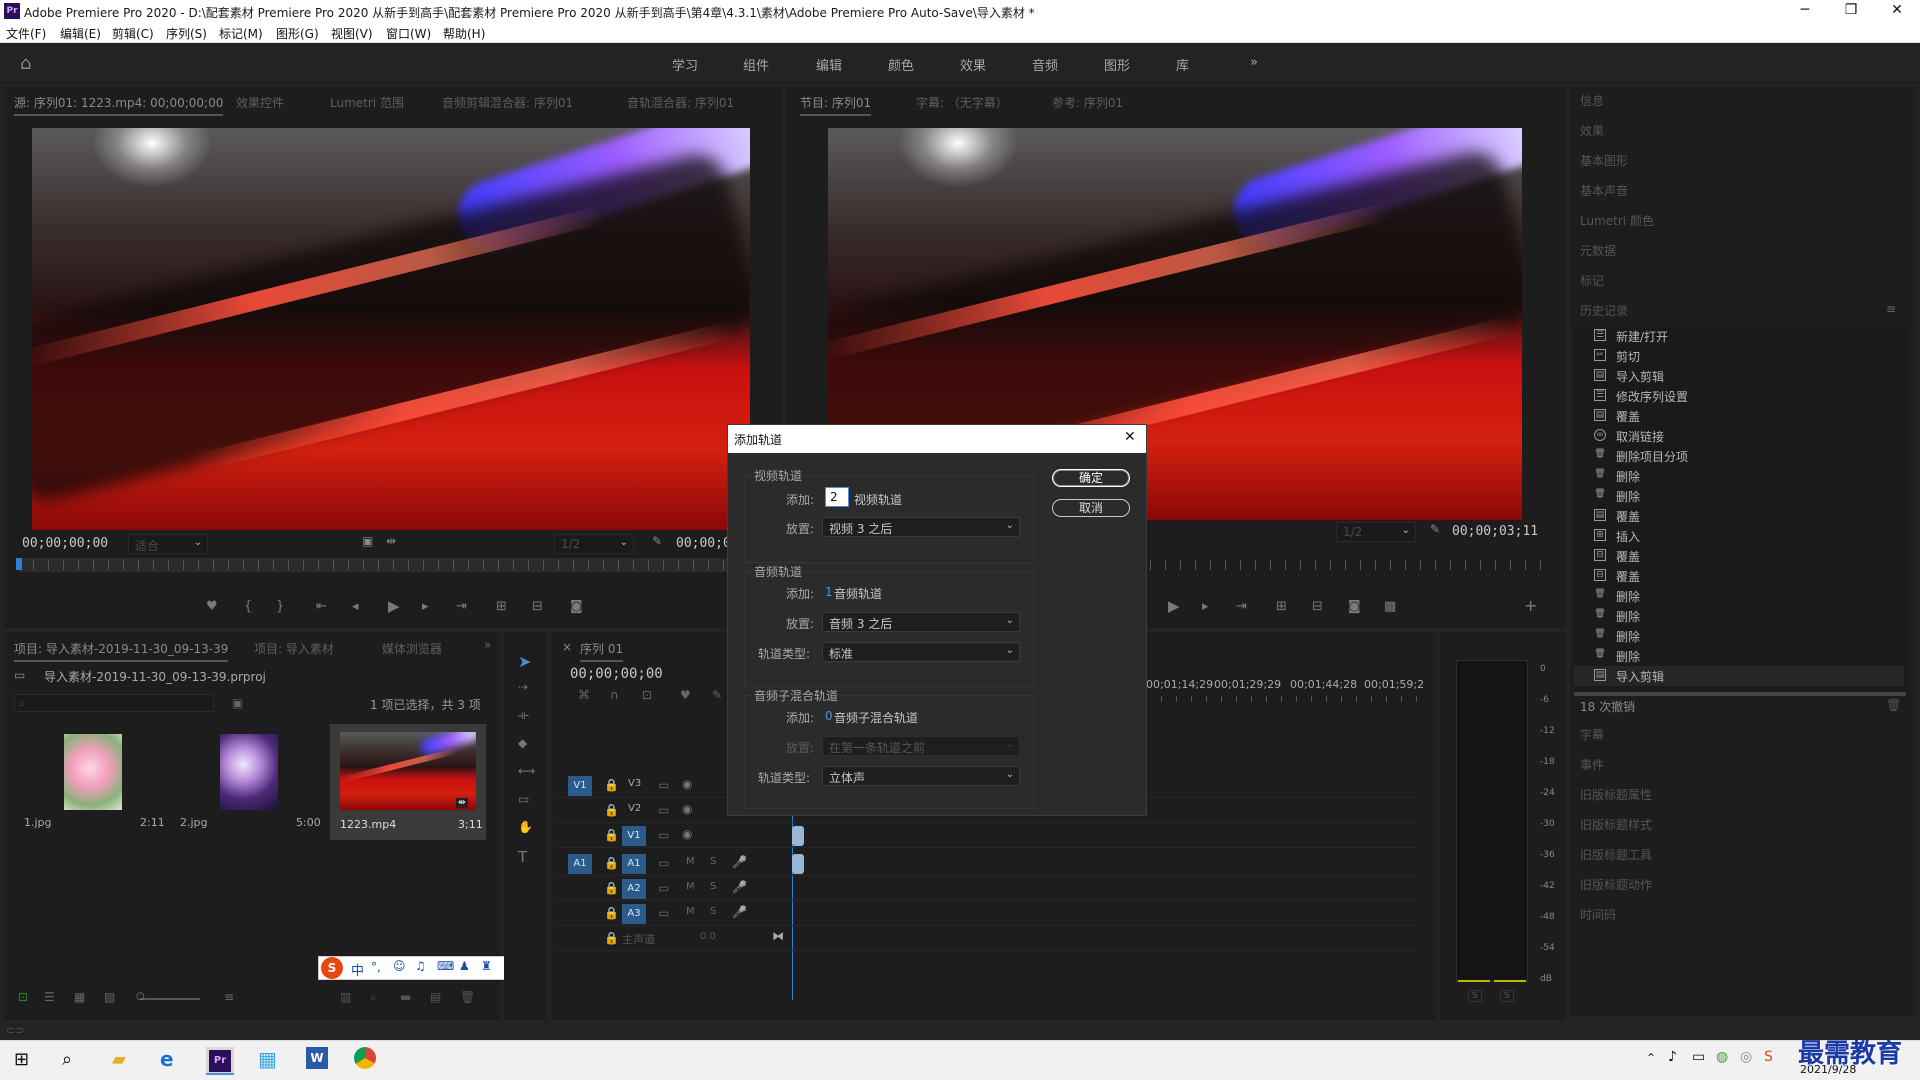  What do you see at coordinates (245, 780) in the screenshot?
I see `project-item-2jpg: 2.jpg 5:00` at bounding box center [245, 780].